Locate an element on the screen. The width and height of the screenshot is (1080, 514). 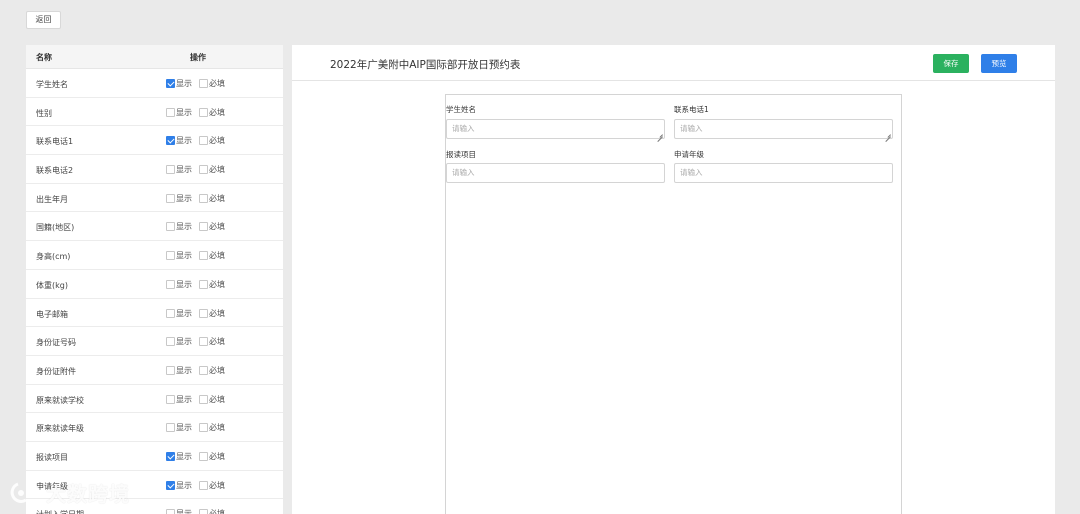
student-name-field: 请输入 is located at coordinates (555, 129).